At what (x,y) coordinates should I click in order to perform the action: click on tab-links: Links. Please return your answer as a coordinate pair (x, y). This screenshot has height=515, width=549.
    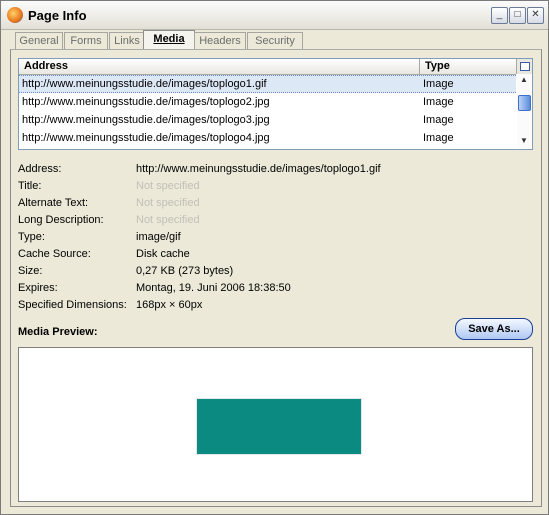
    Looking at the image, I should click on (127, 40).